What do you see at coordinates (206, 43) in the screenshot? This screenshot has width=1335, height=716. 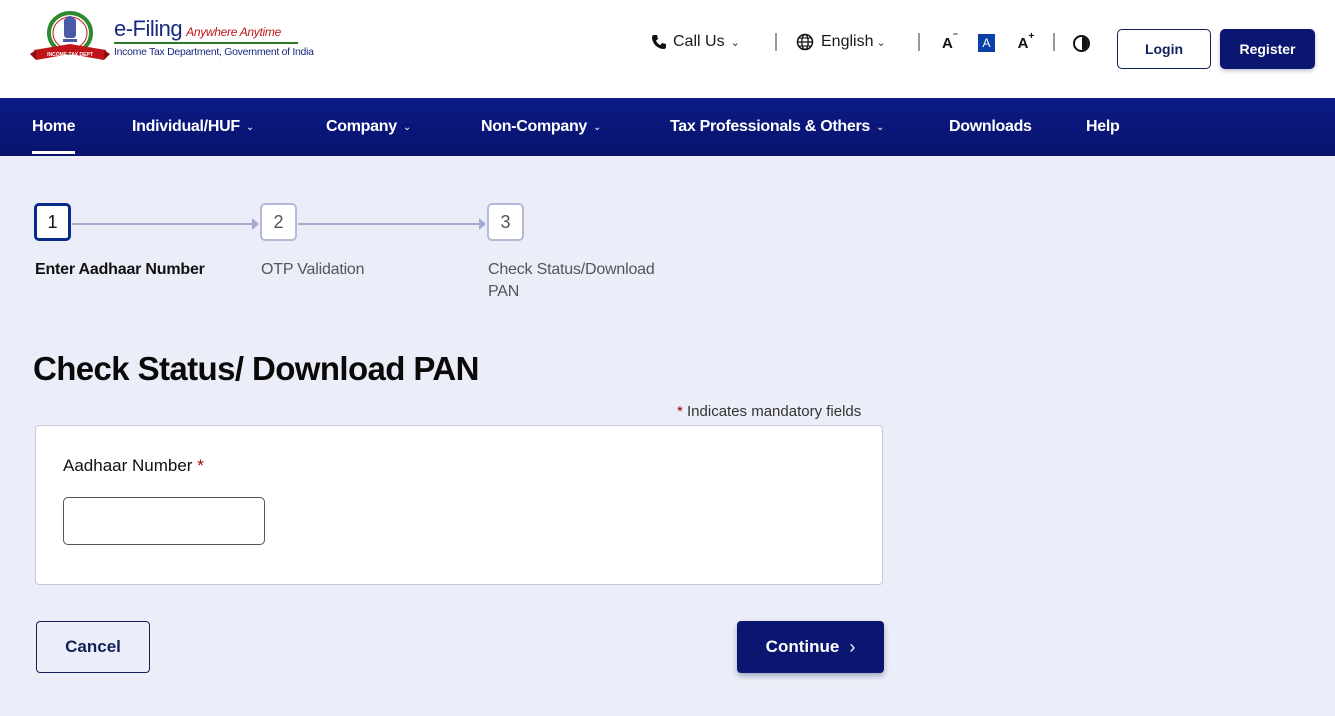 I see `logo-divider` at bounding box center [206, 43].